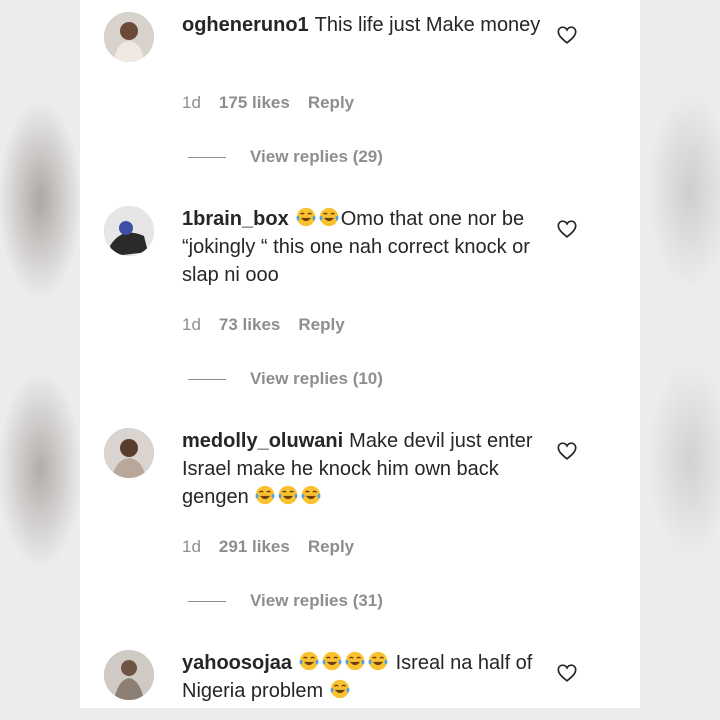 Image resolution: width=720 pixels, height=720 pixels. I want to click on comment-username: ogheneruno1, so click(245, 25).